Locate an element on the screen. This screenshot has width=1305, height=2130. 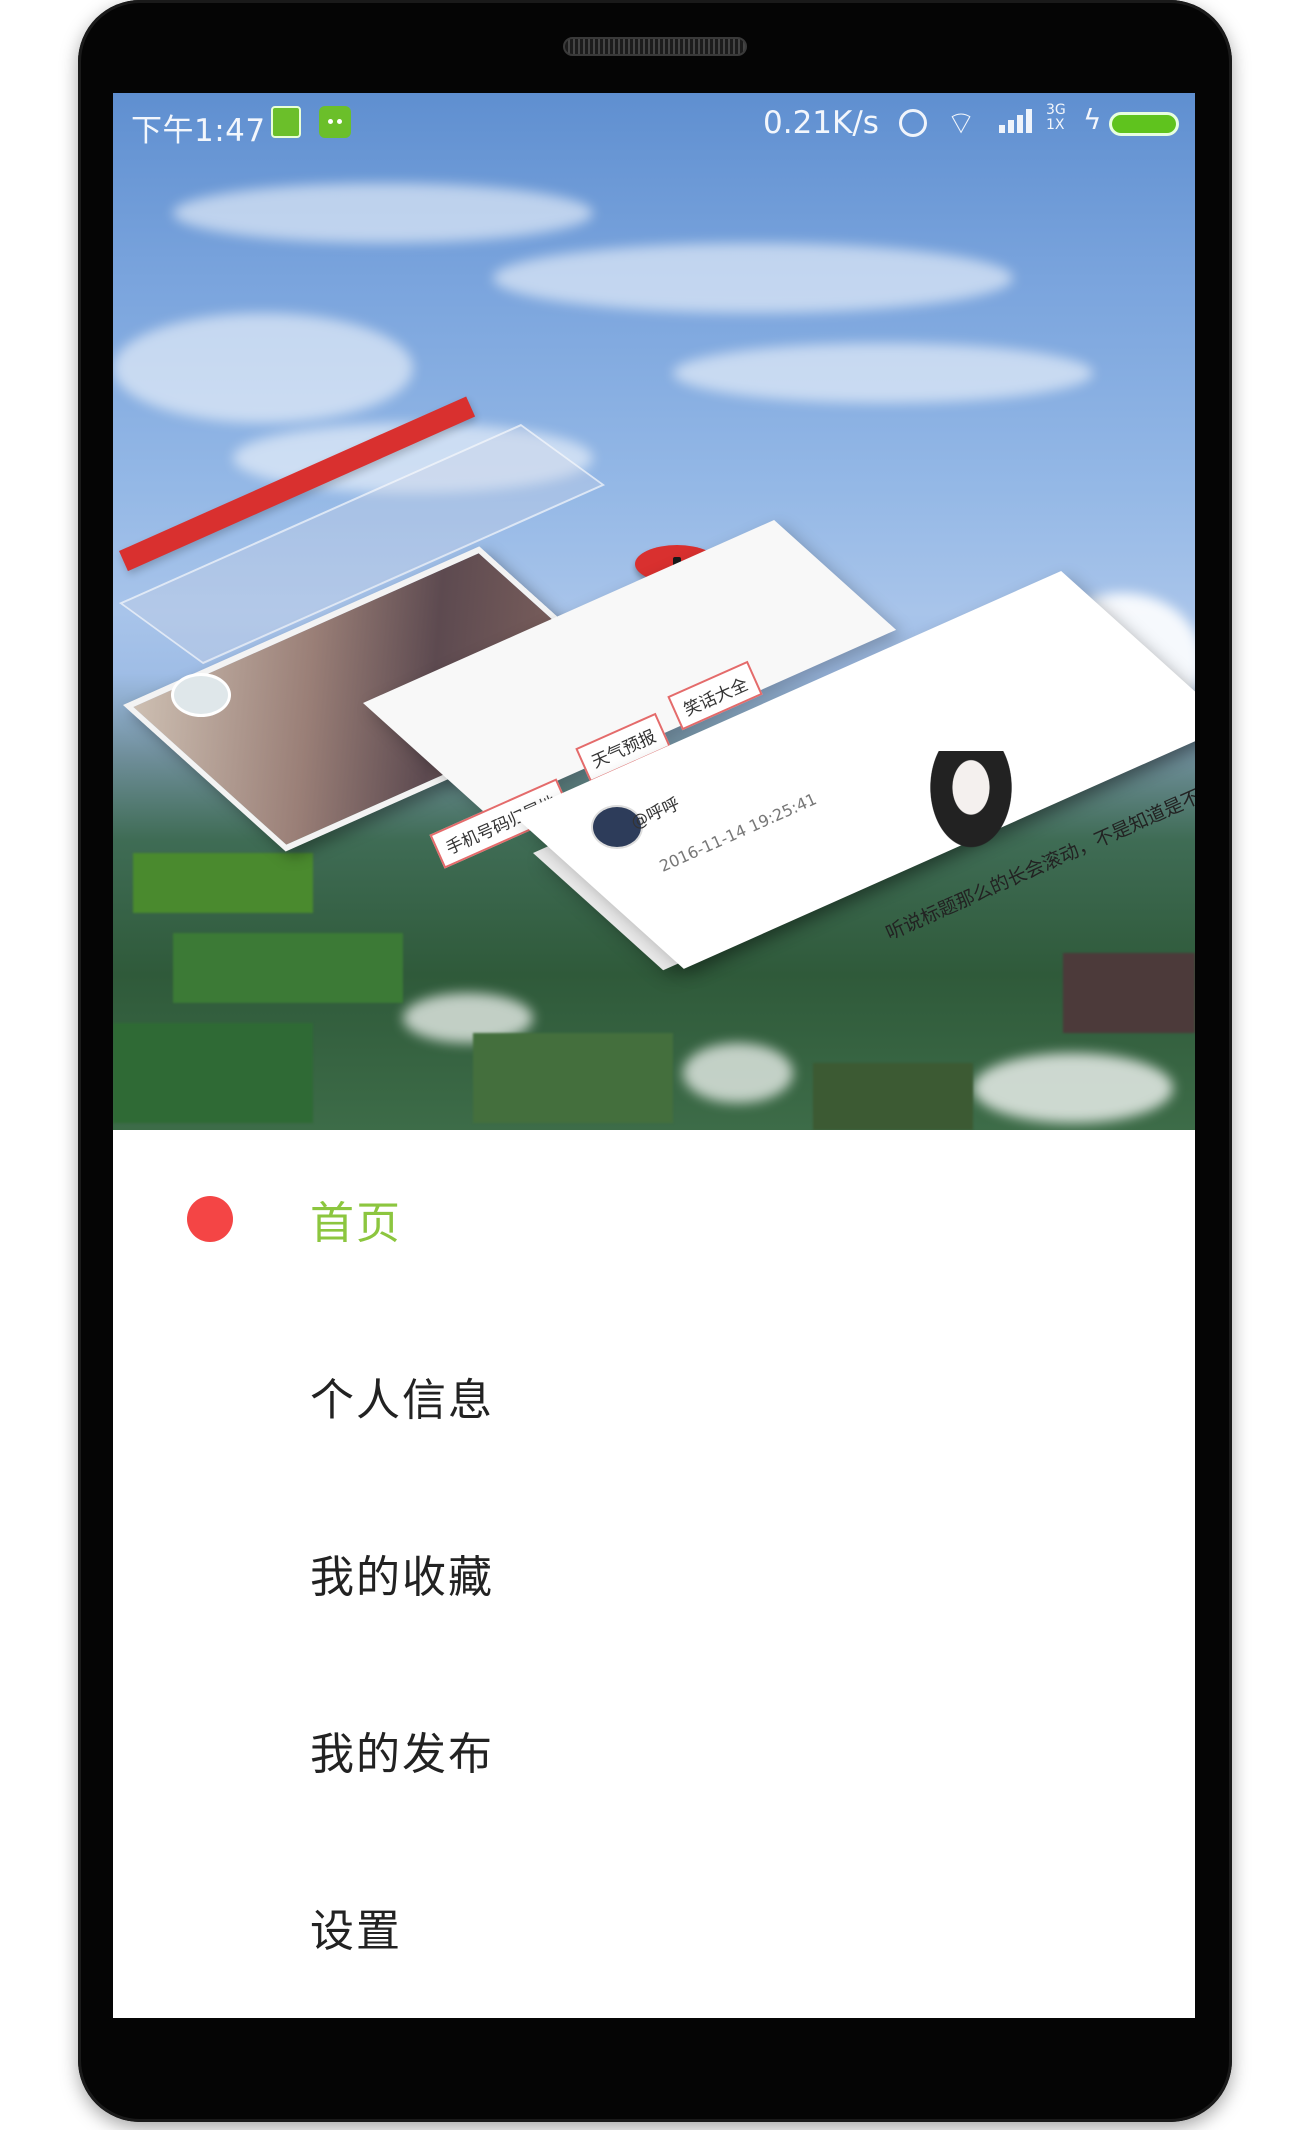
earpiece-speaker is located at coordinates (655, 46).